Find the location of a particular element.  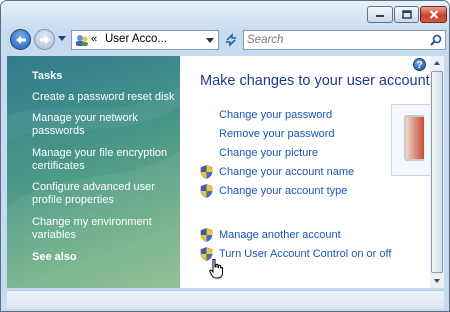

see-also-heading: See also is located at coordinates (54, 257).